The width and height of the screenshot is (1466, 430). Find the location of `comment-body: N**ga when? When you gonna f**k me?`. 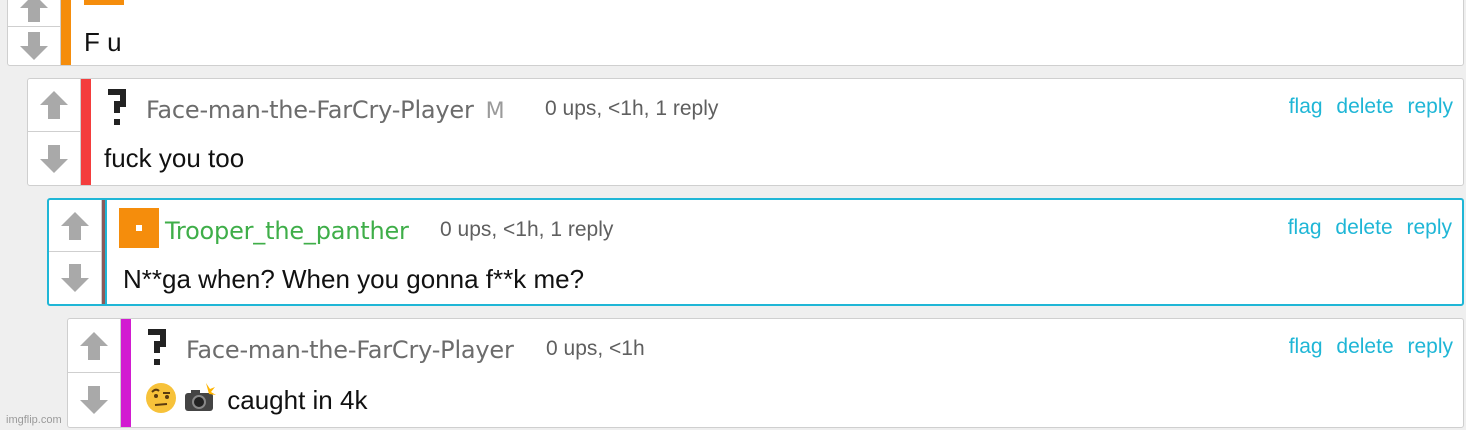

comment-body: N**ga when? When you gonna f**k me? is located at coordinates (354, 279).